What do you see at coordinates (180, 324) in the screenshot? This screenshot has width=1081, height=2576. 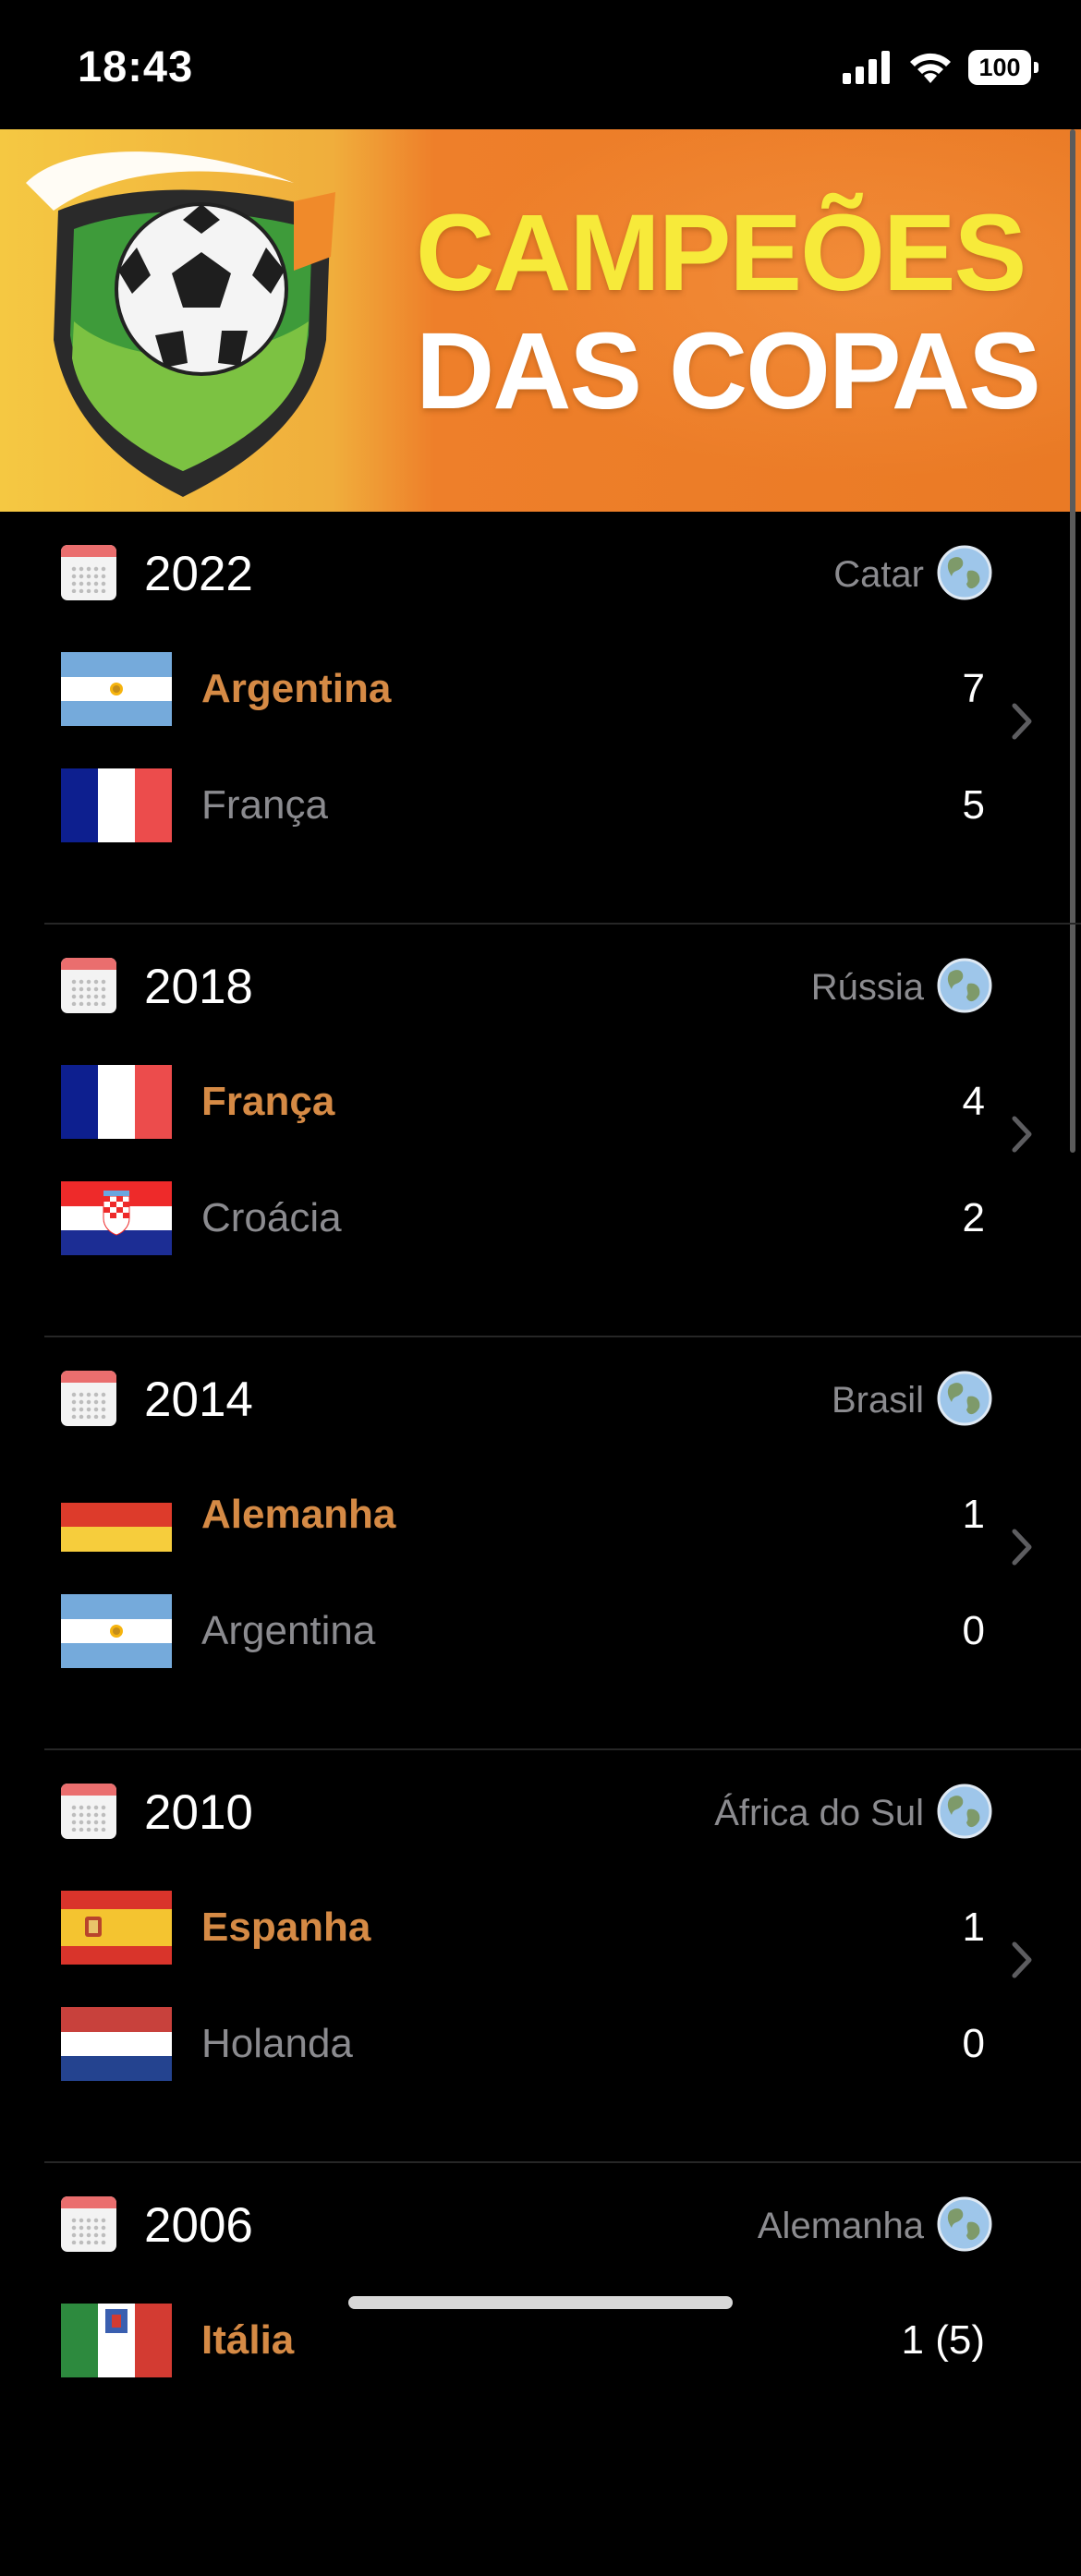 I see `soccer-shield-logo-icon` at bounding box center [180, 324].